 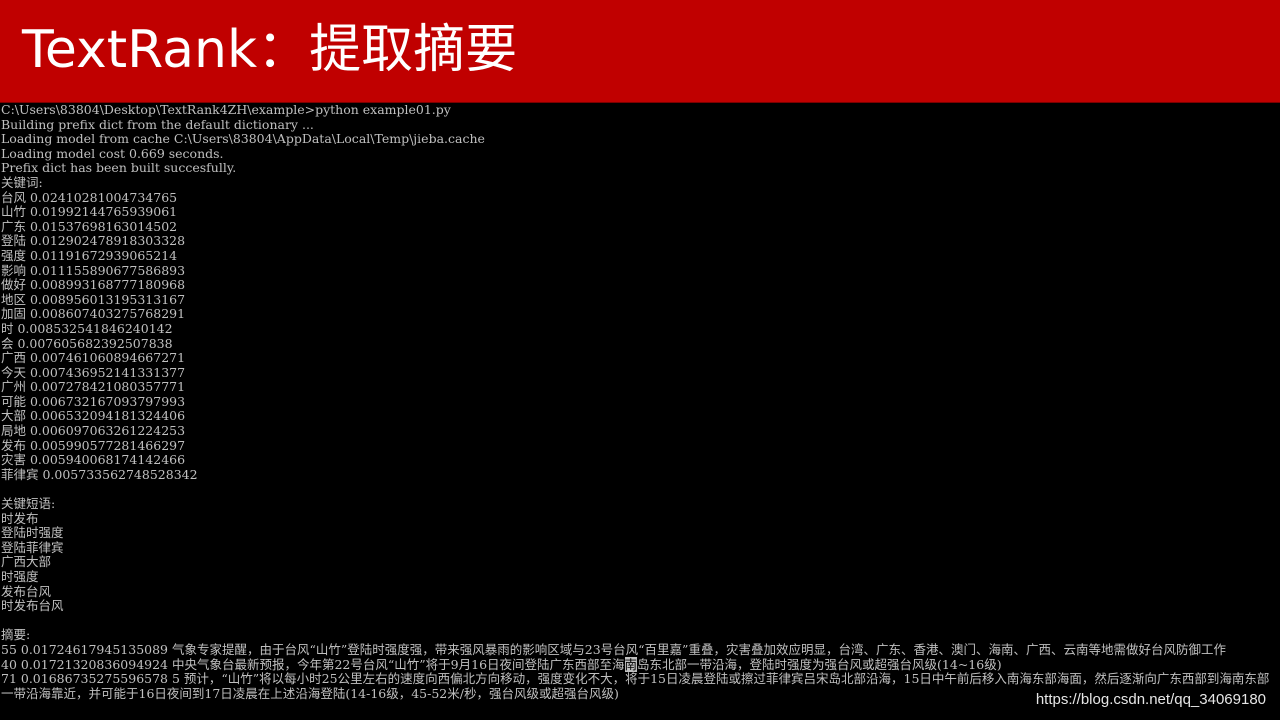 What do you see at coordinates (1150, 699) in the screenshot?
I see `source-watermark: https://blog.csdn.net/qq_34069180` at bounding box center [1150, 699].